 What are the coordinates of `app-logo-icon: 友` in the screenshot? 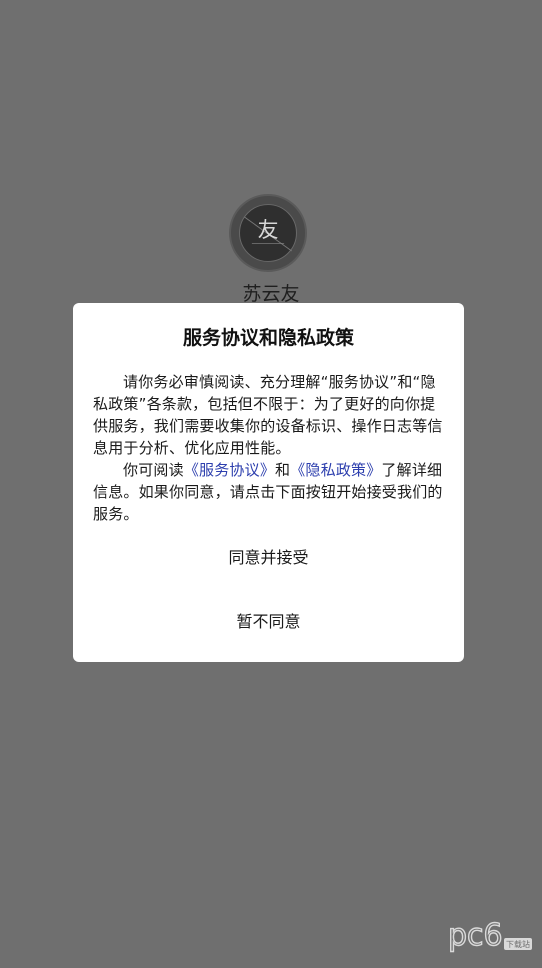 It's located at (268, 233).